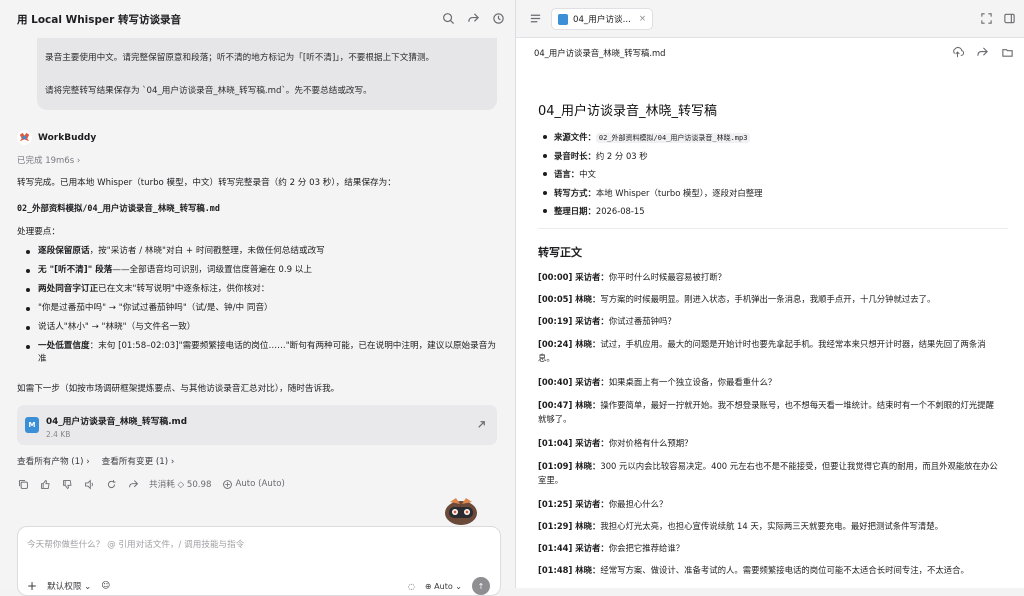  Describe the element at coordinates (769, 443) in the screenshot. I see `transcript-line: [01:04] 采访者：你对价格有什么预期？` at that location.